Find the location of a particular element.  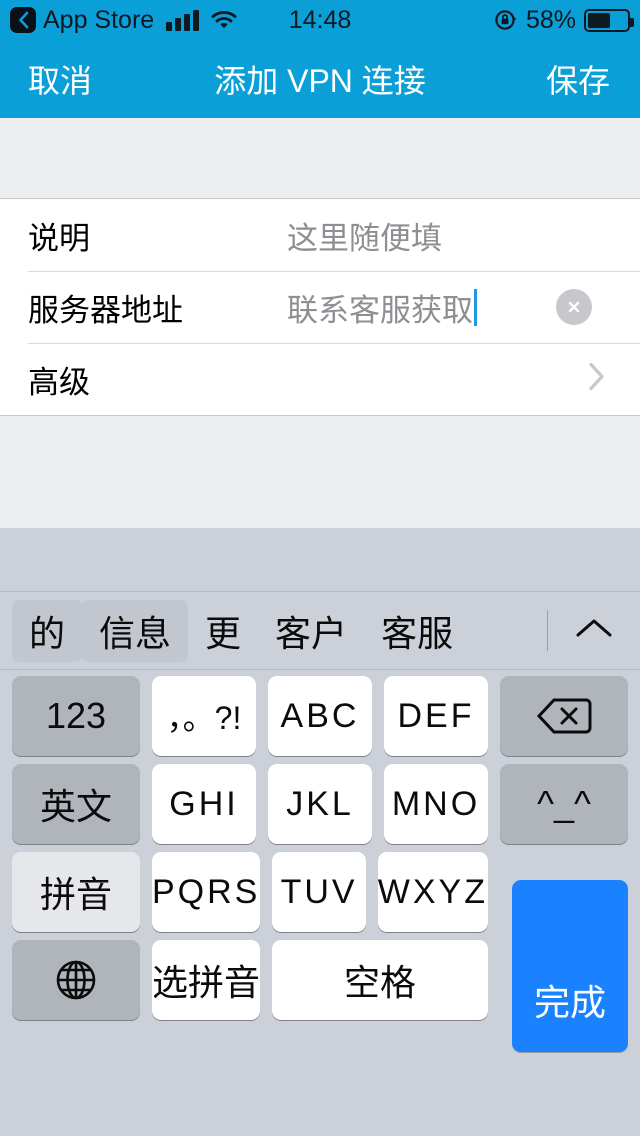

key-123: 123 is located at coordinates (76, 716).